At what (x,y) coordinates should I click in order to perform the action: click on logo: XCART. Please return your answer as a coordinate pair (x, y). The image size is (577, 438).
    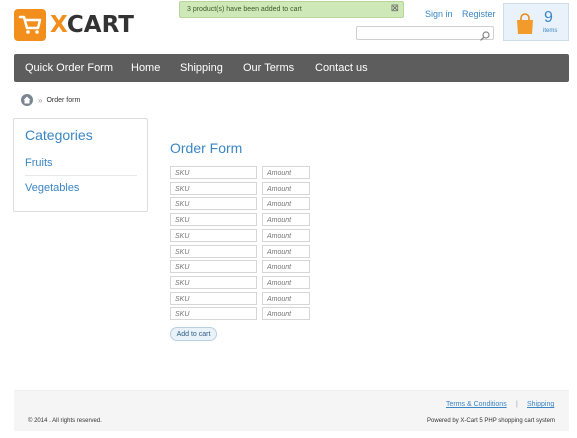
    Looking at the image, I should click on (74, 25).